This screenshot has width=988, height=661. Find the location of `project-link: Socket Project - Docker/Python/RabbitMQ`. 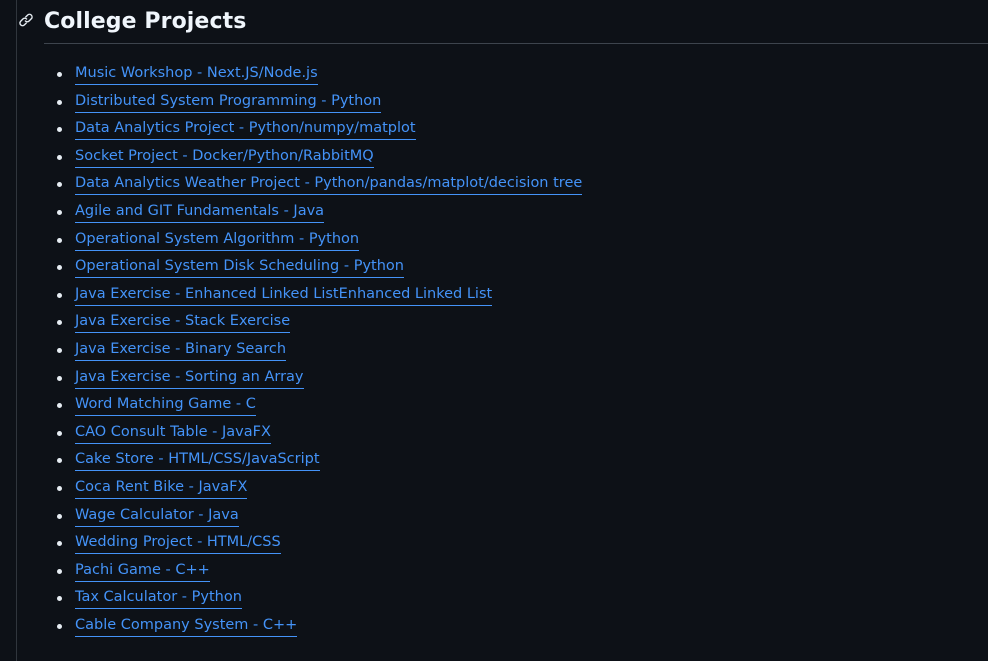

project-link: Socket Project - Docker/Python/RabbitMQ is located at coordinates (224, 156).